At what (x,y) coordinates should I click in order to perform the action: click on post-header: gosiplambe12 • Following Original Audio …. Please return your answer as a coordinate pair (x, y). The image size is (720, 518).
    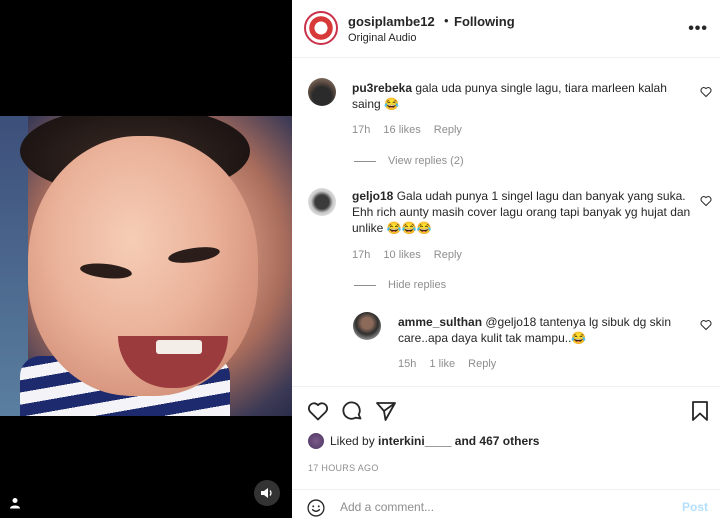
    Looking at the image, I should click on (506, 29).